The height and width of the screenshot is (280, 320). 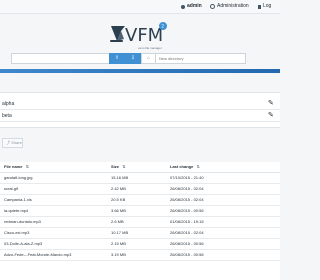 What do you see at coordinates (18, 177) in the screenshot?
I see `file-name-cell: gandalf-long.jpg` at bounding box center [18, 177].